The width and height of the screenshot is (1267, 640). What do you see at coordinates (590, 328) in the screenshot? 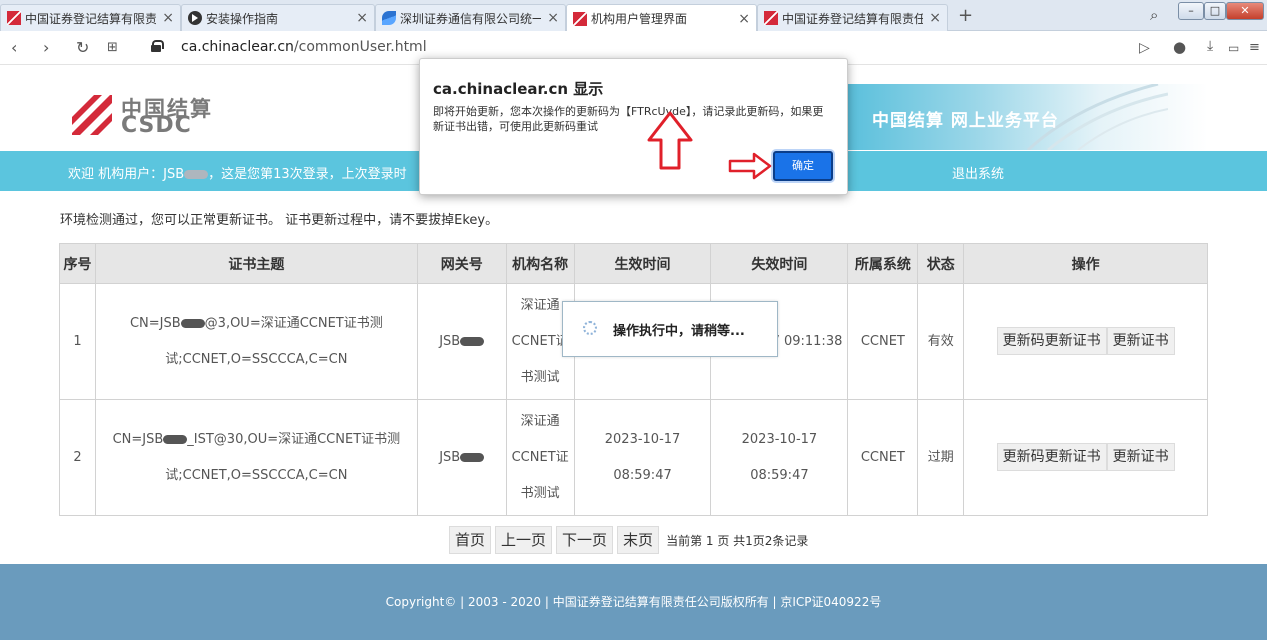
I see `spinner-icon` at bounding box center [590, 328].